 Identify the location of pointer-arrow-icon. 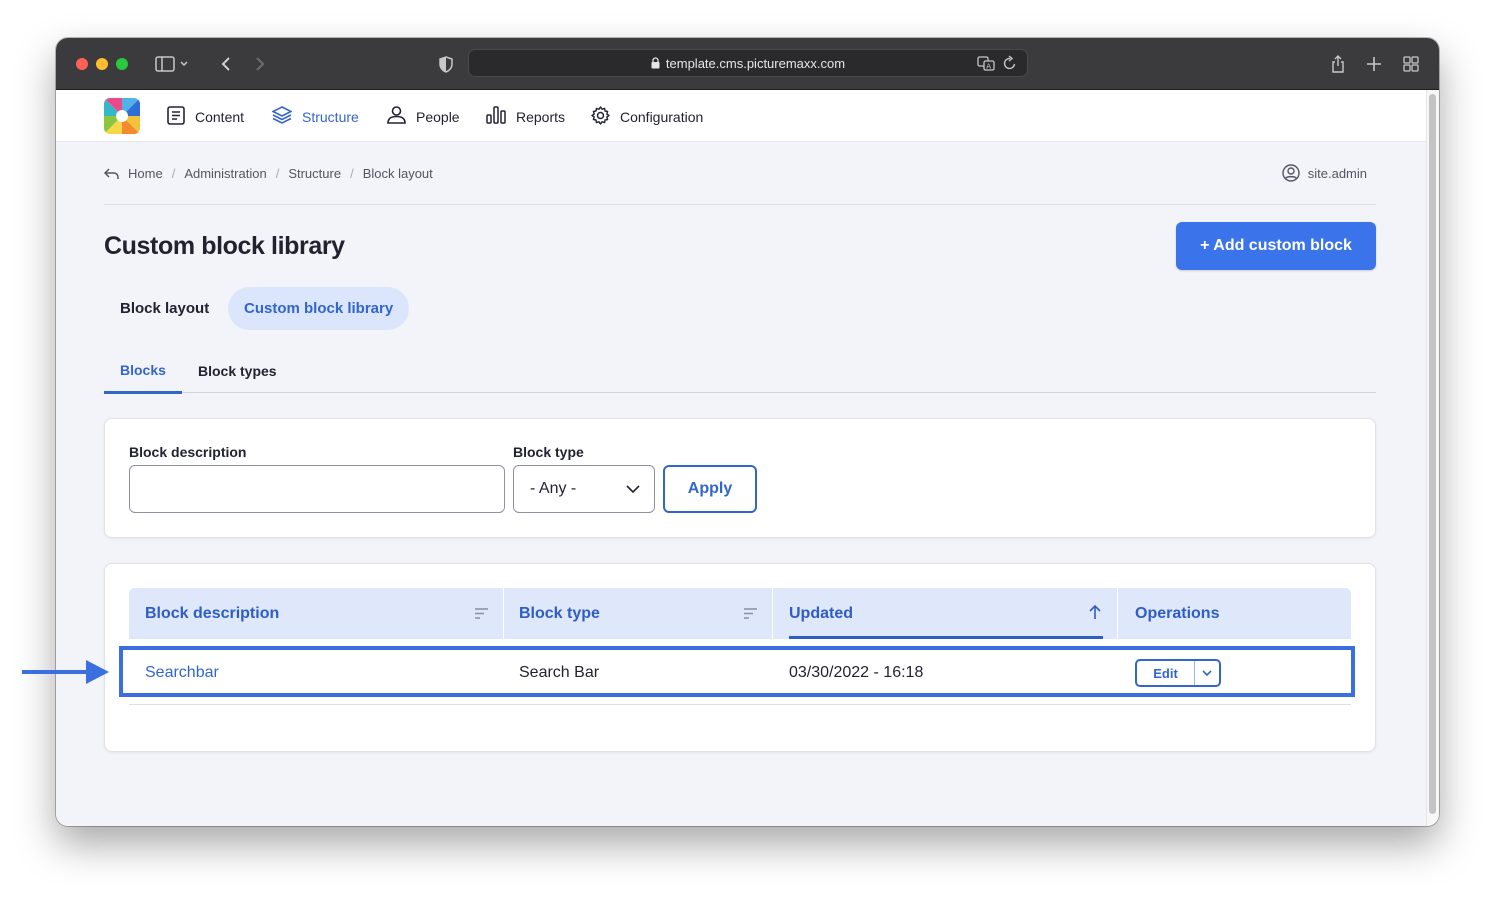
(66, 674).